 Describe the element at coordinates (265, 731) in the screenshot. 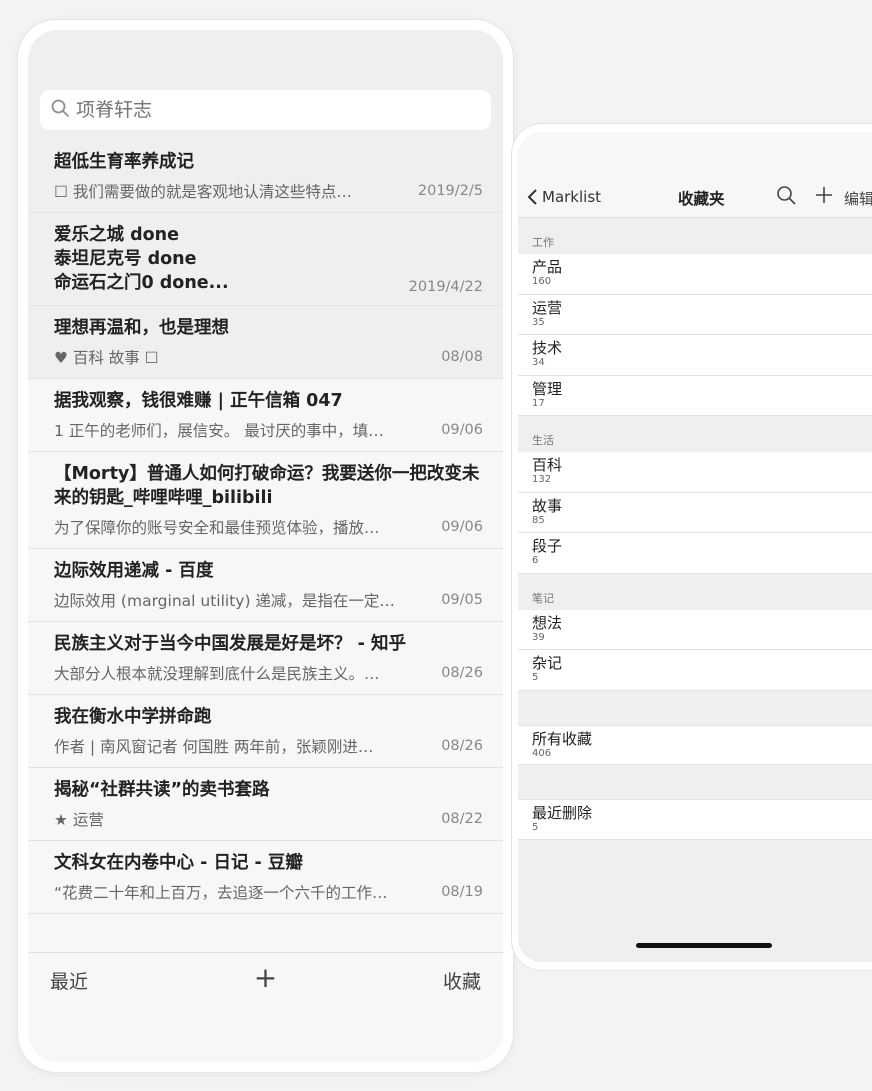

I see `list-item: 我在衡水中学拼命跑 作者 | 南风窗记者 何国胜 两年前，张颖刚进… 08/26` at that location.